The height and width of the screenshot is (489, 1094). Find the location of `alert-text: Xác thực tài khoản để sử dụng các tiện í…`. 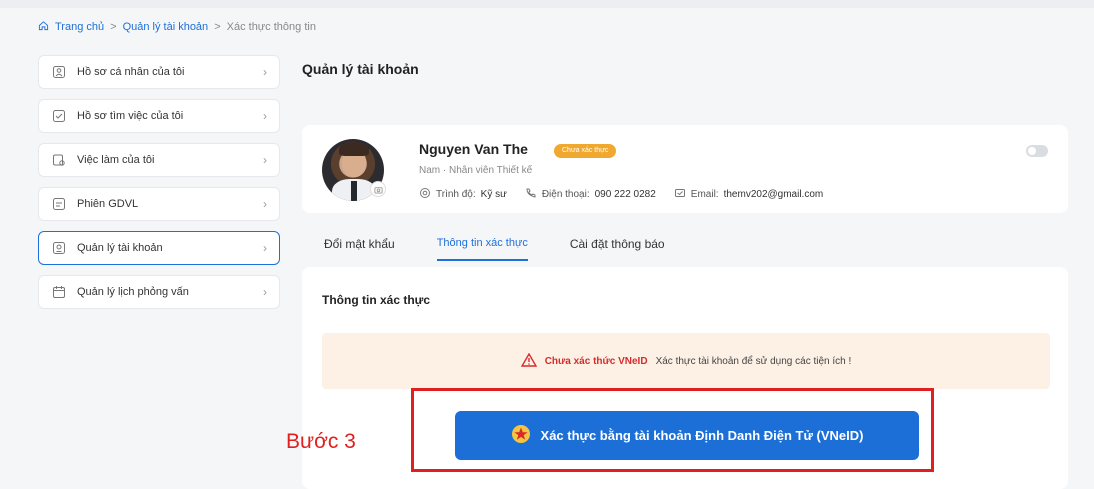

alert-text: Xác thực tài khoản để sử dụng các tiện í… is located at coordinates (753, 361).